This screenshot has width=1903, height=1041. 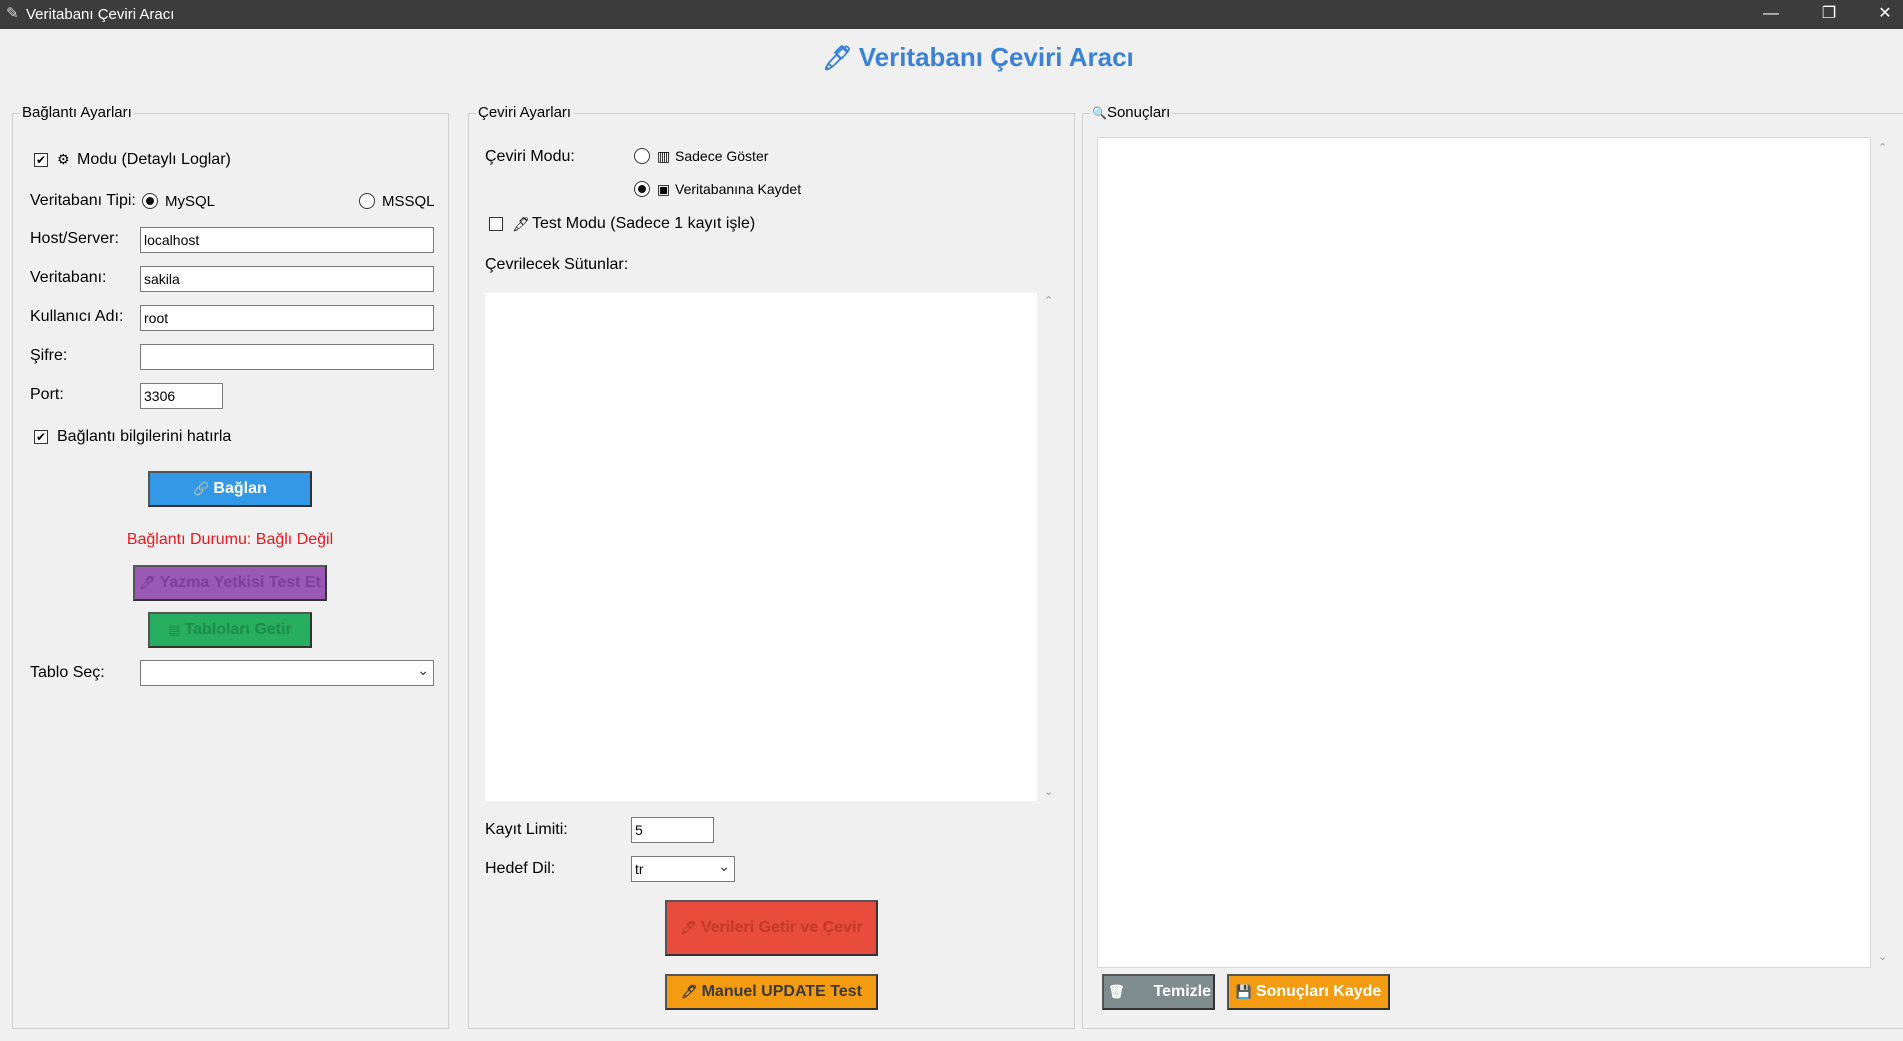 What do you see at coordinates (287, 357) in the screenshot?
I see `password-input` at bounding box center [287, 357].